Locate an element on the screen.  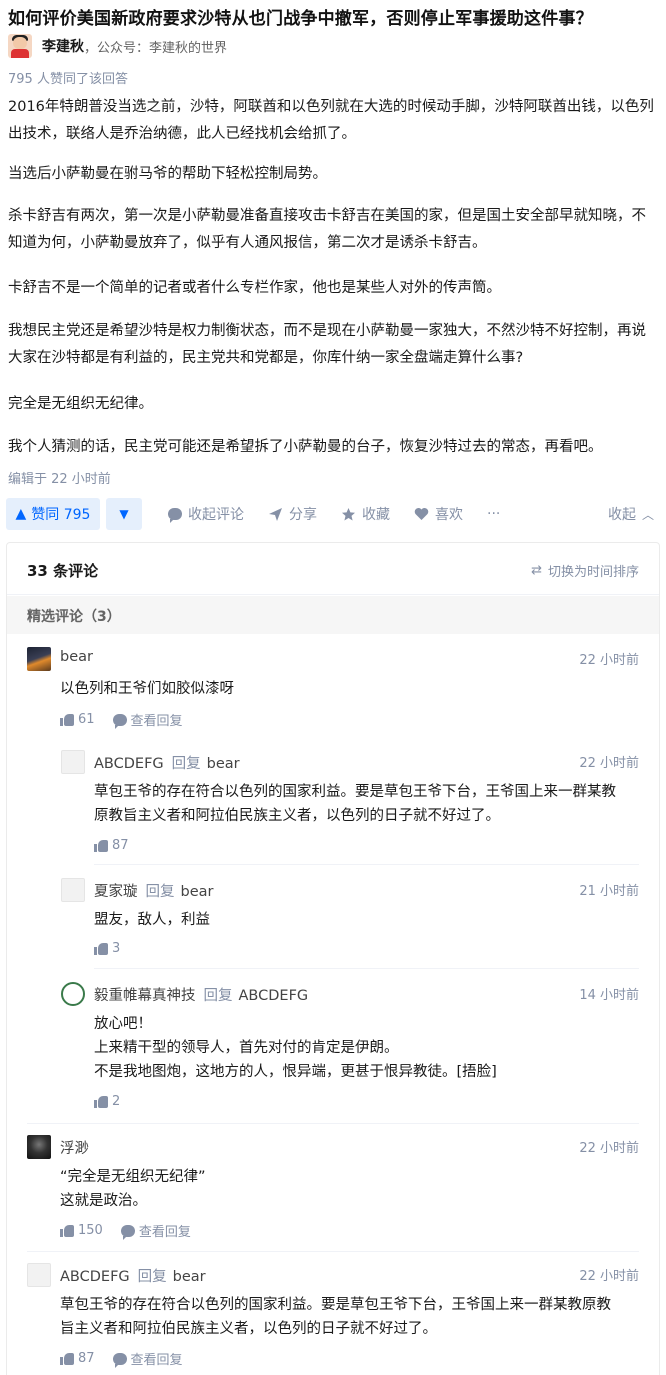
comment-item: 浮渺 22 小时前 “完全是无组织无纪律” 这就是政治。 150 查看回复 is located at coordinates (333, 1190).